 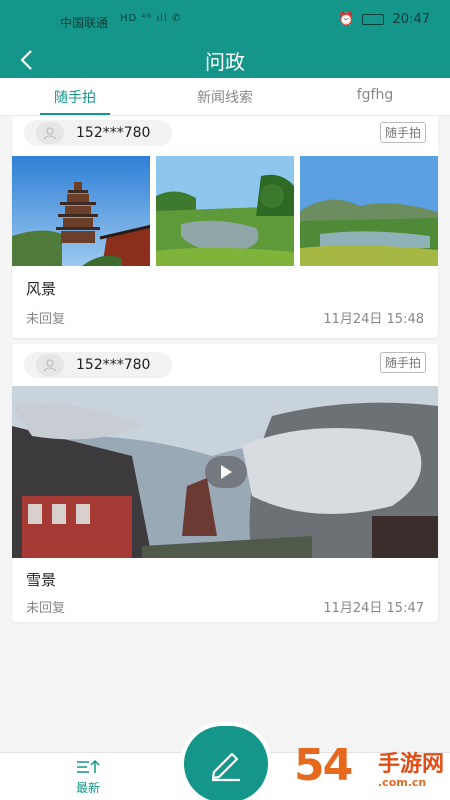 I want to click on watermark-logo: 54 手游网 .com.cn, so click(x=369, y=768).